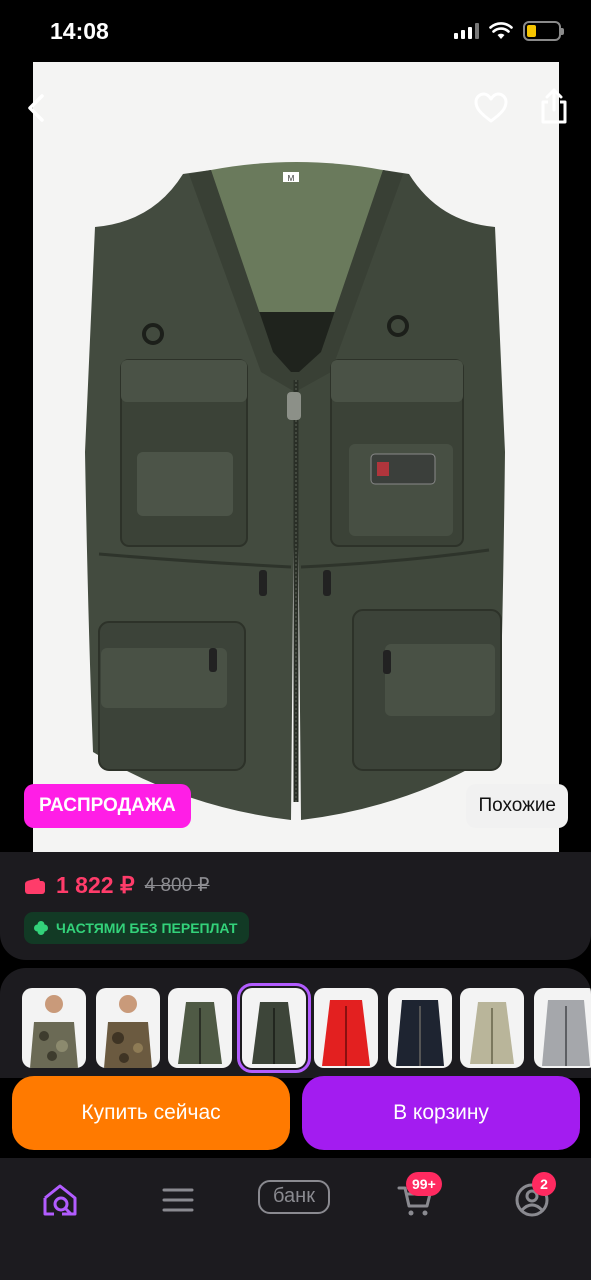  Describe the element at coordinates (35, 885) in the screenshot. I see `wallet-icon` at that location.